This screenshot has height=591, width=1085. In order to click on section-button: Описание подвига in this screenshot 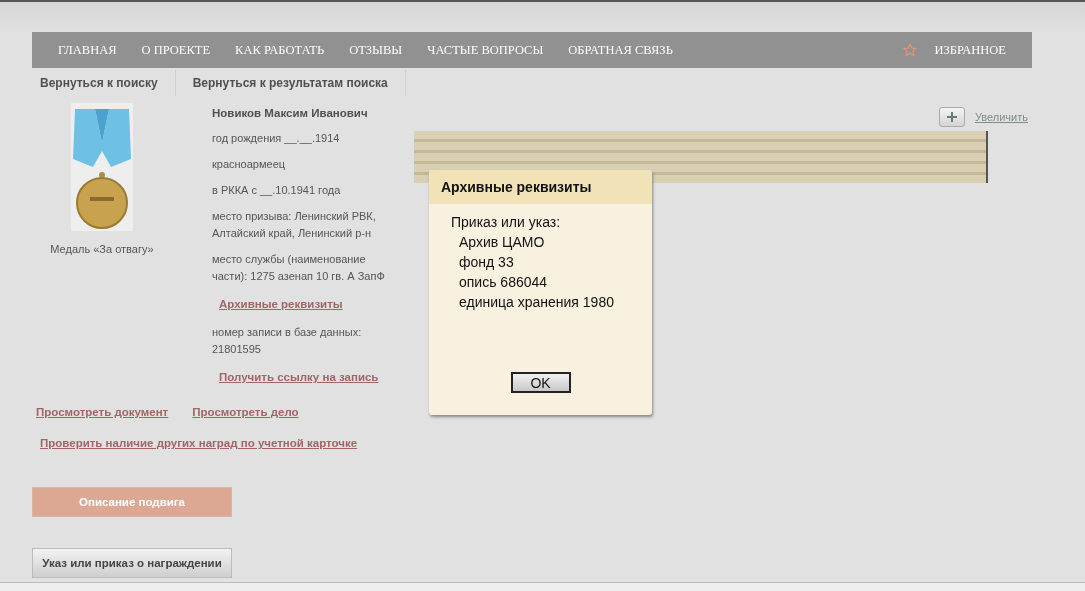, I will do `click(132, 502)`.